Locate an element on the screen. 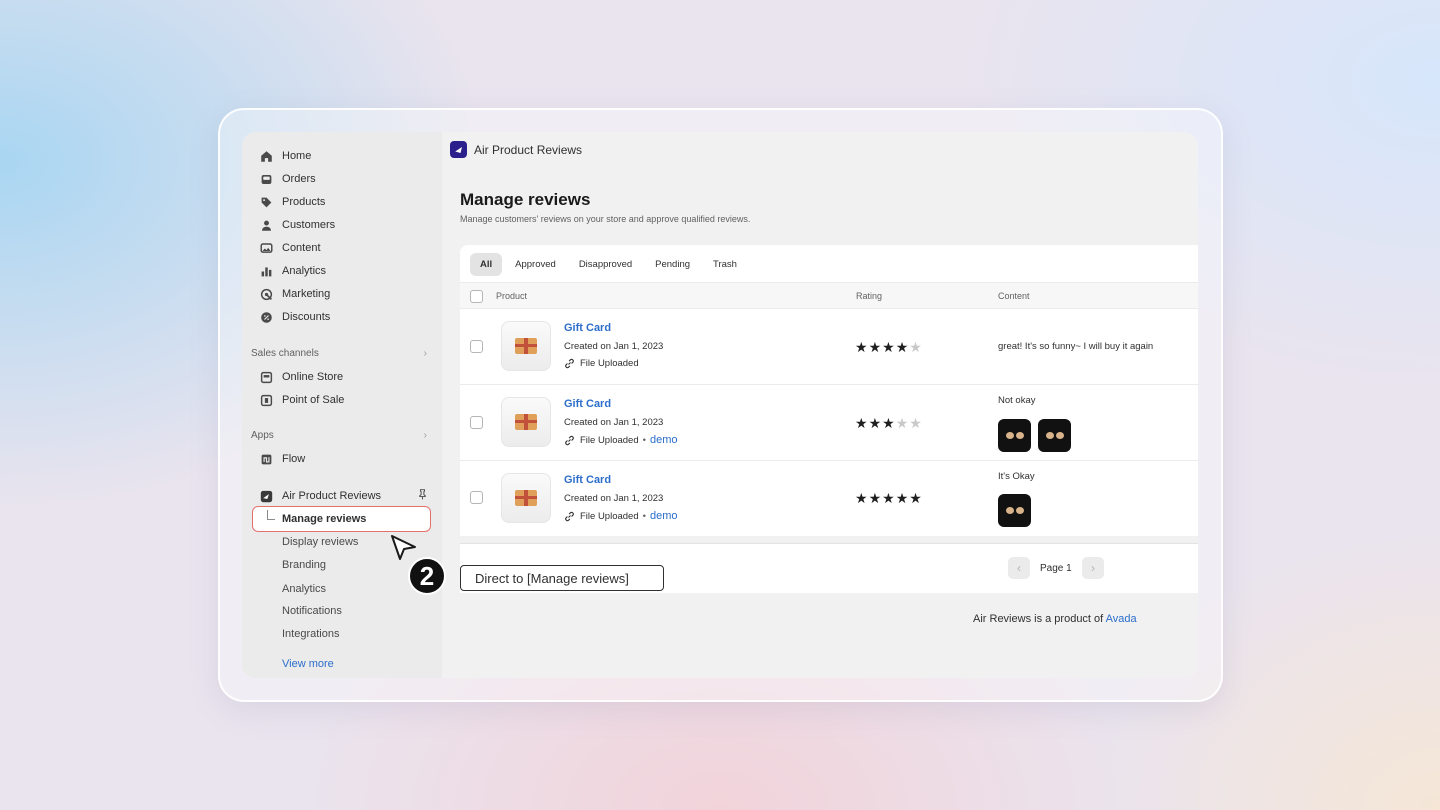 Image resolution: width=1440 pixels, height=810 pixels. tab-all: All is located at coordinates (486, 264).